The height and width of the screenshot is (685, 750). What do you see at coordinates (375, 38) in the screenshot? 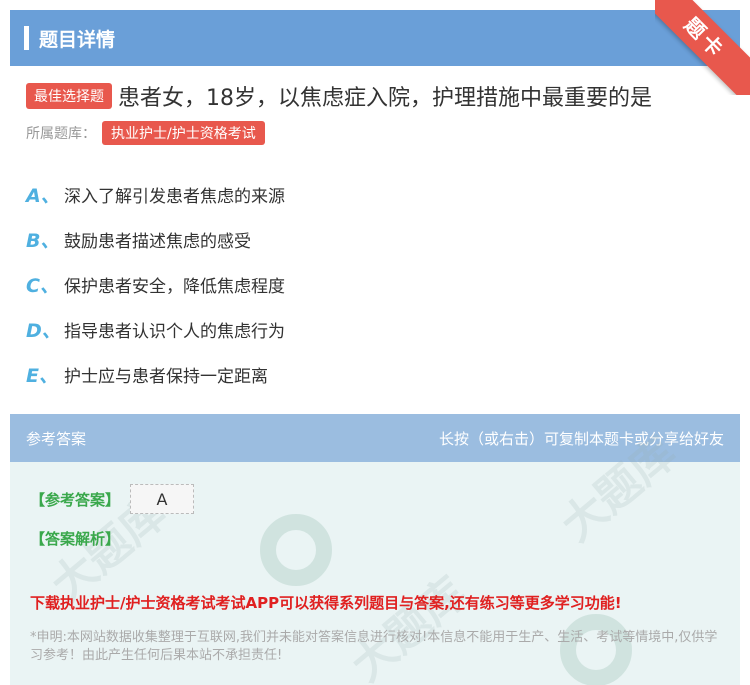
I see `page-header: 题目详情` at bounding box center [375, 38].